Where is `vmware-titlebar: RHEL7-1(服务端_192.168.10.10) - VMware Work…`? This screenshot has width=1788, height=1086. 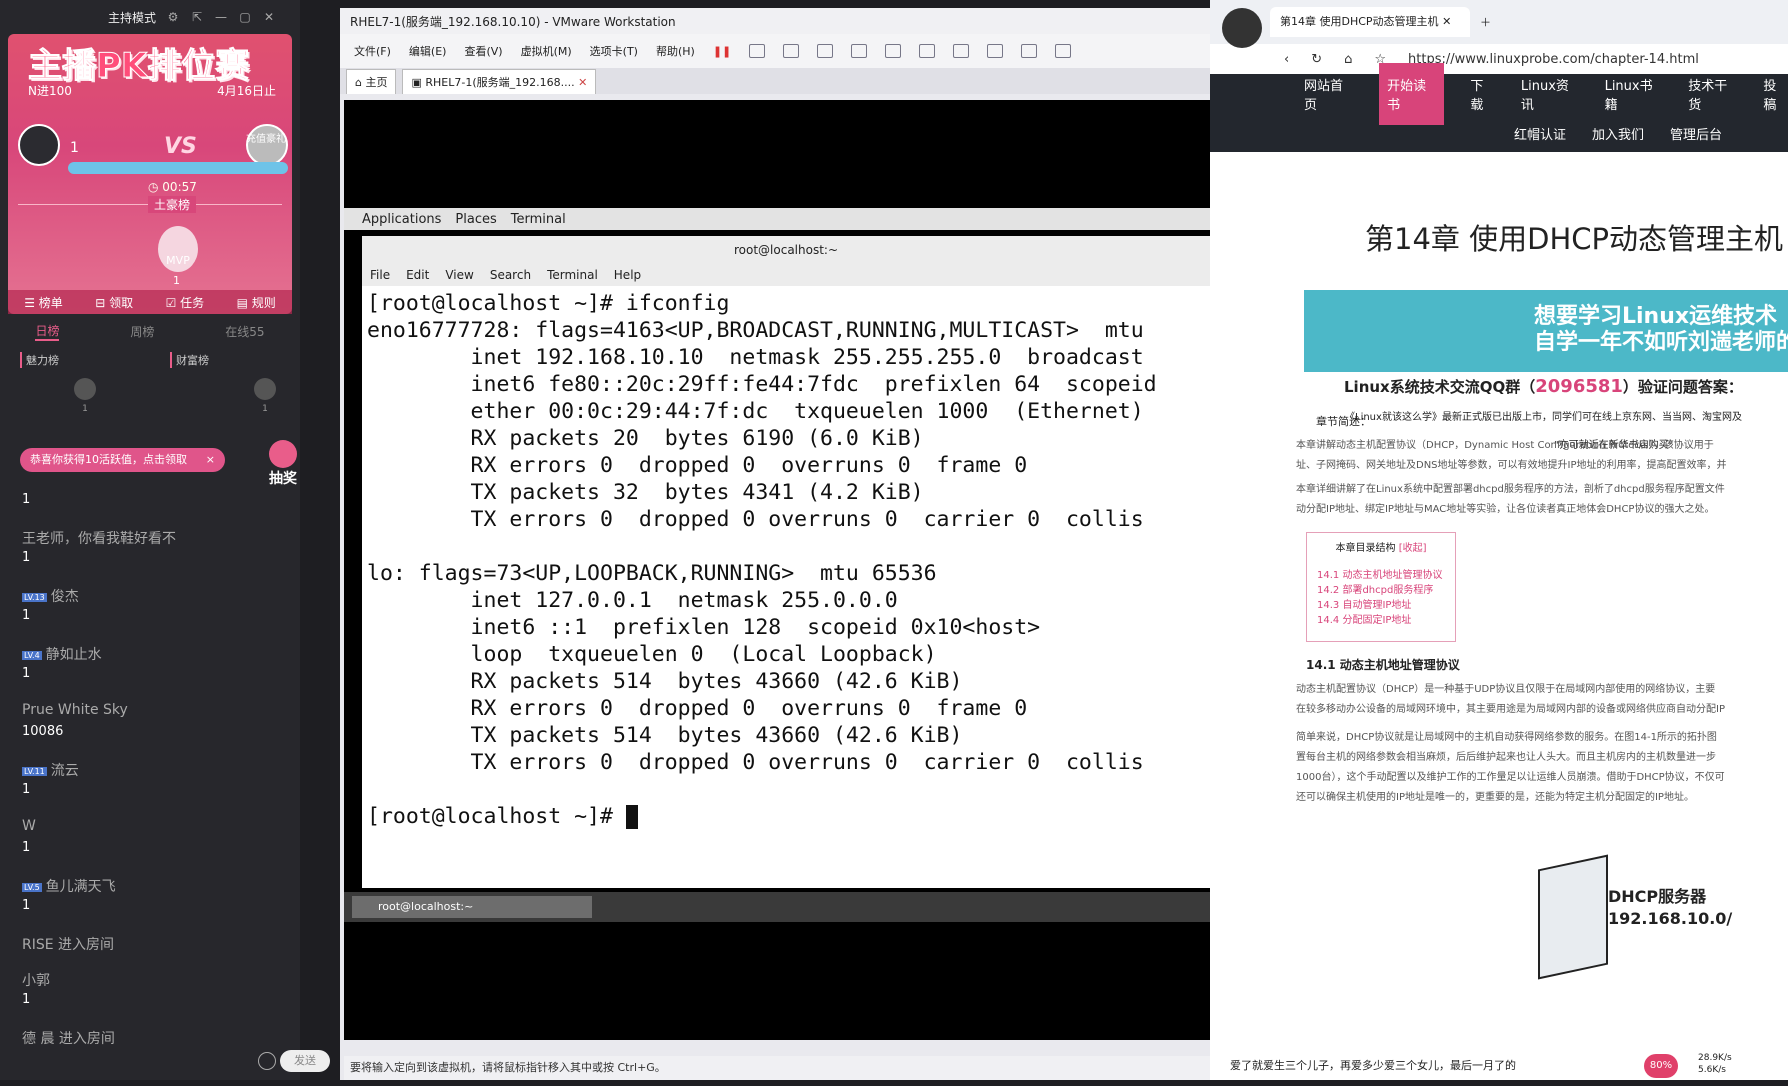 vmware-titlebar: RHEL7-1(服务端_192.168.10.10) - VMware Work… is located at coordinates (775, 21).